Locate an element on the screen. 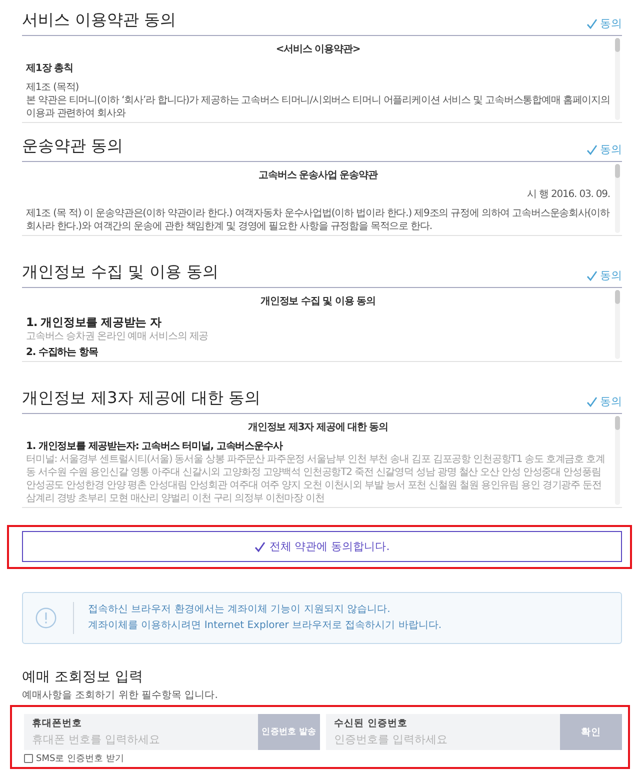 The width and height of the screenshot is (642, 770). action-button: 확인 is located at coordinates (591, 732).